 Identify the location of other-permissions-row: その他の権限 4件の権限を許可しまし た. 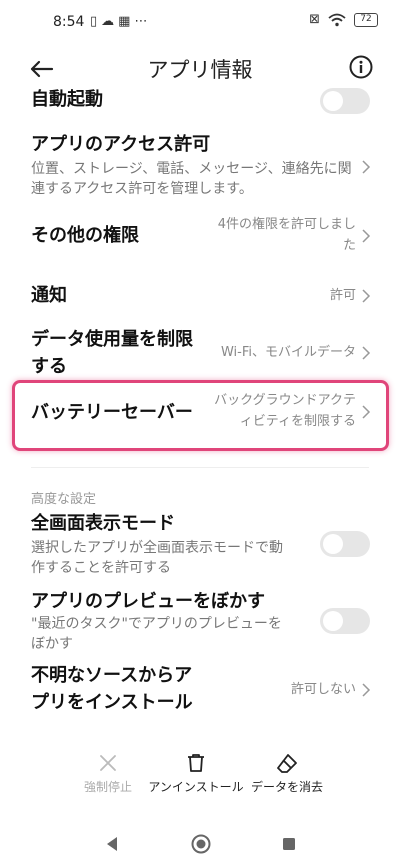
(200, 237).